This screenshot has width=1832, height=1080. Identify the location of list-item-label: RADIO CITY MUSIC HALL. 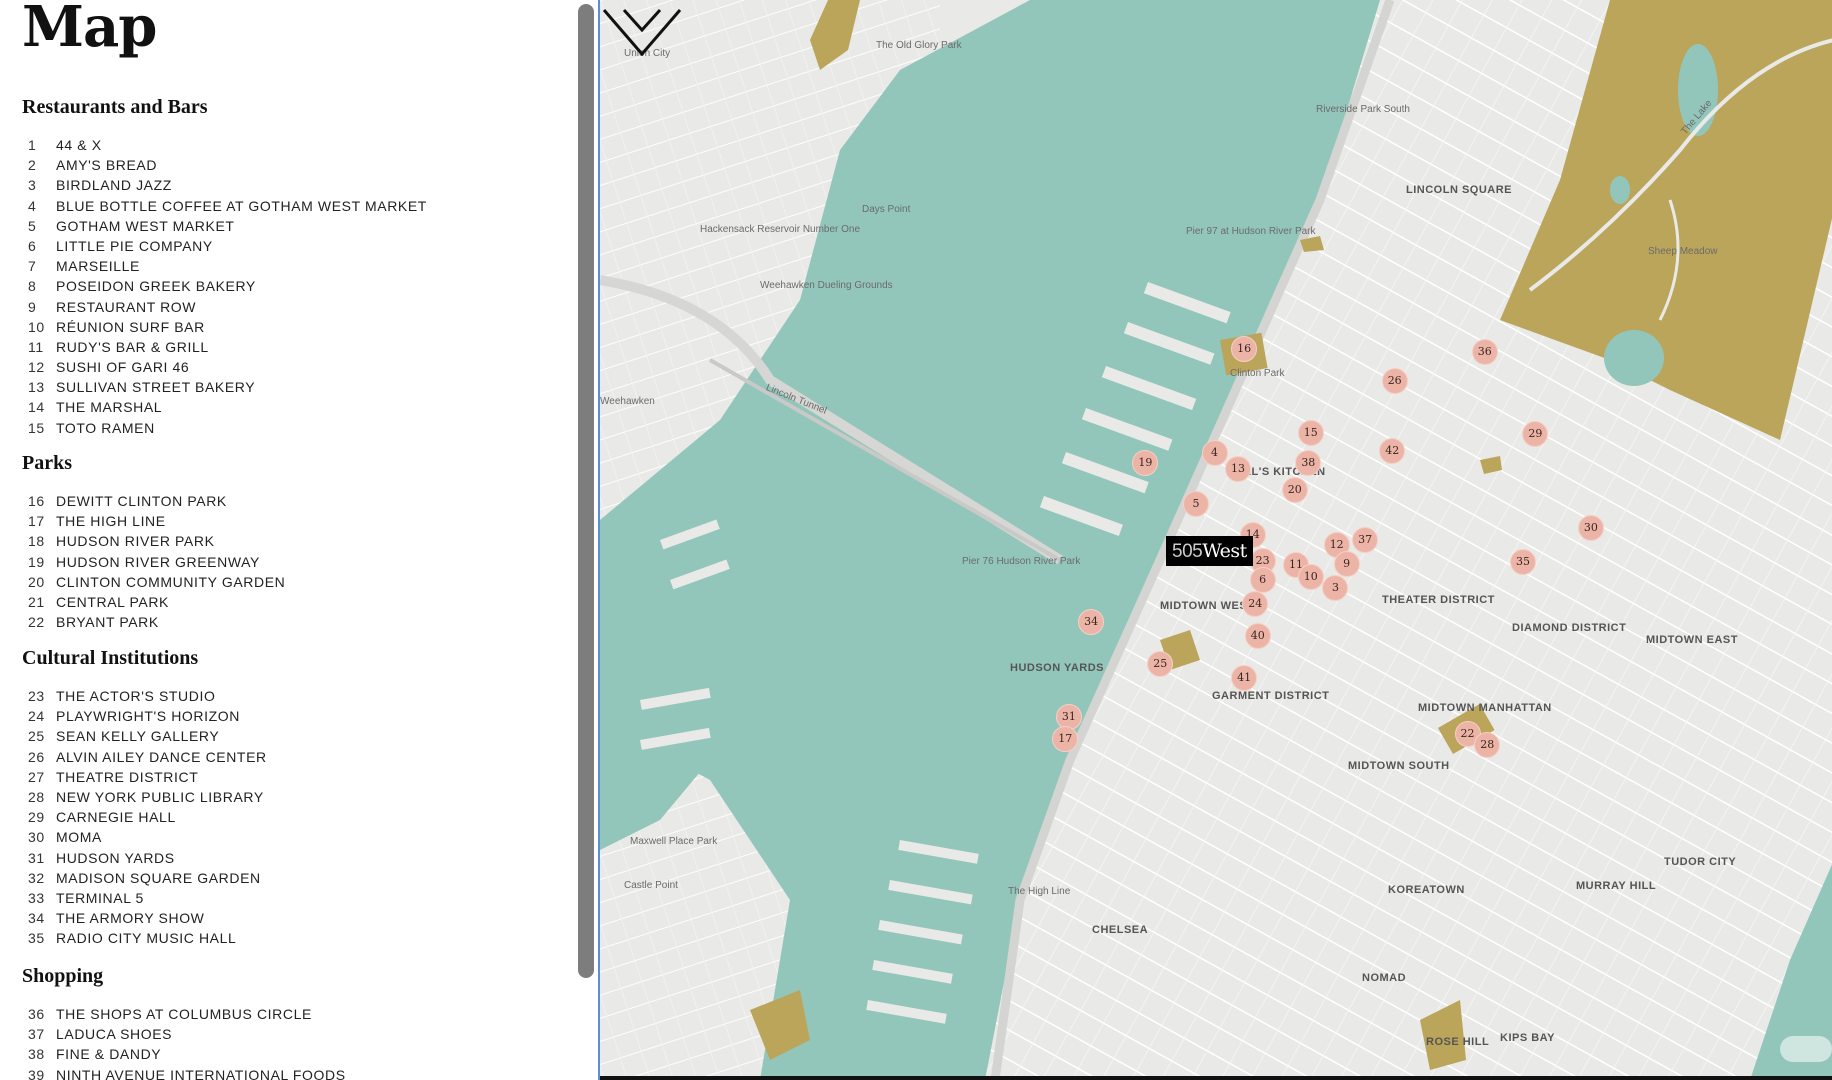
(146, 938).